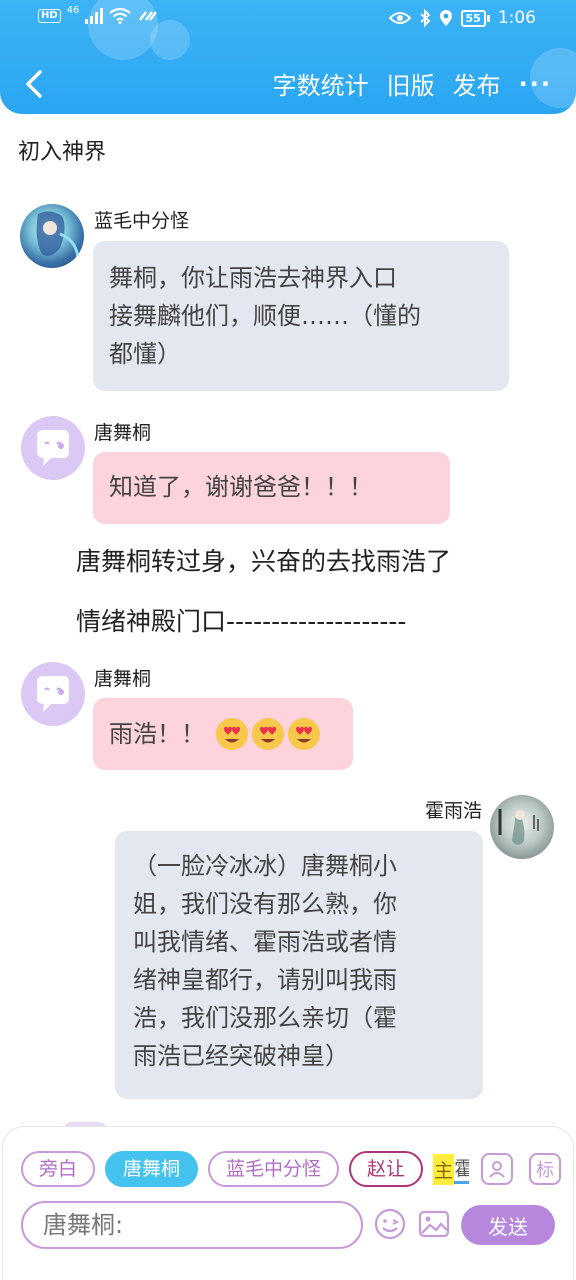 This screenshot has height=1280, width=576. What do you see at coordinates (73, 10) in the screenshot?
I see `network-type: 46` at bounding box center [73, 10].